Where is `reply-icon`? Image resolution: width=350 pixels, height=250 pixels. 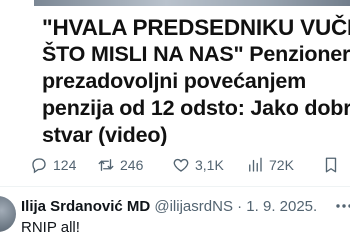
reply-icon is located at coordinates (39, 166).